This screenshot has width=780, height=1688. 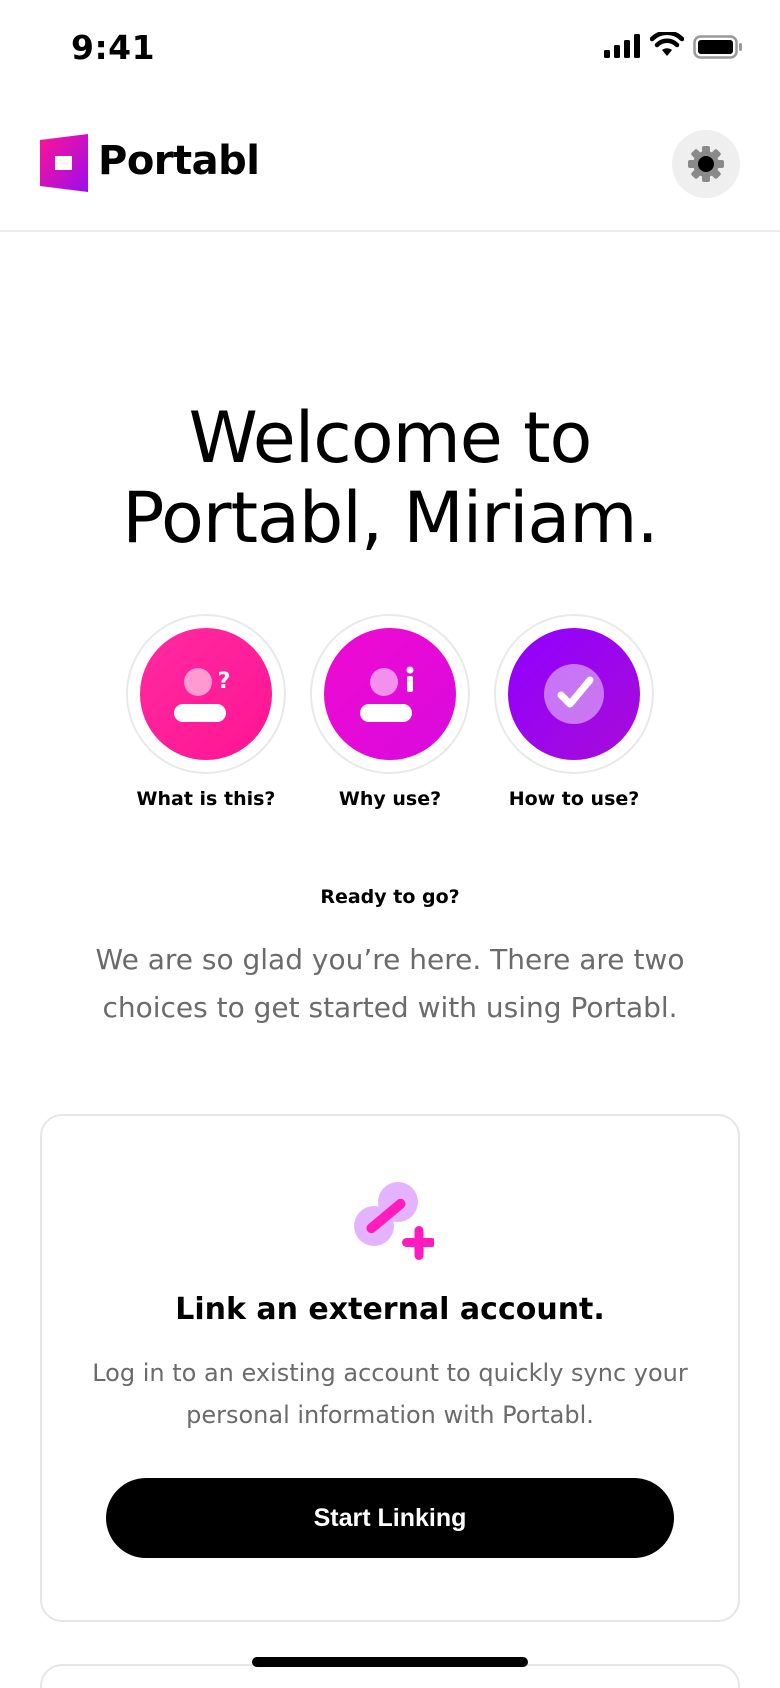 I want to click on link-card-title: Link an external account., so click(x=390, y=1309).